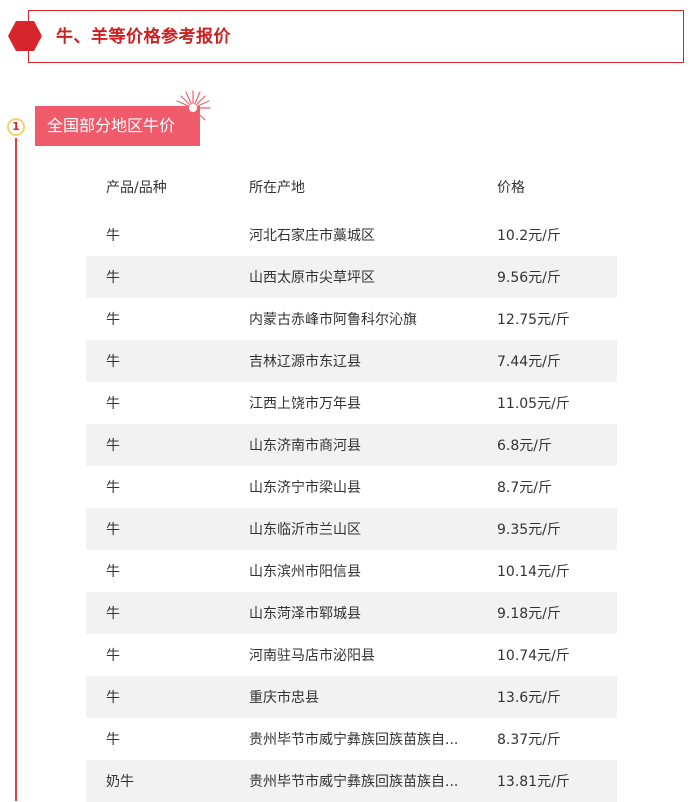  Describe the element at coordinates (16, 469) in the screenshot. I see `timeline-line` at that location.